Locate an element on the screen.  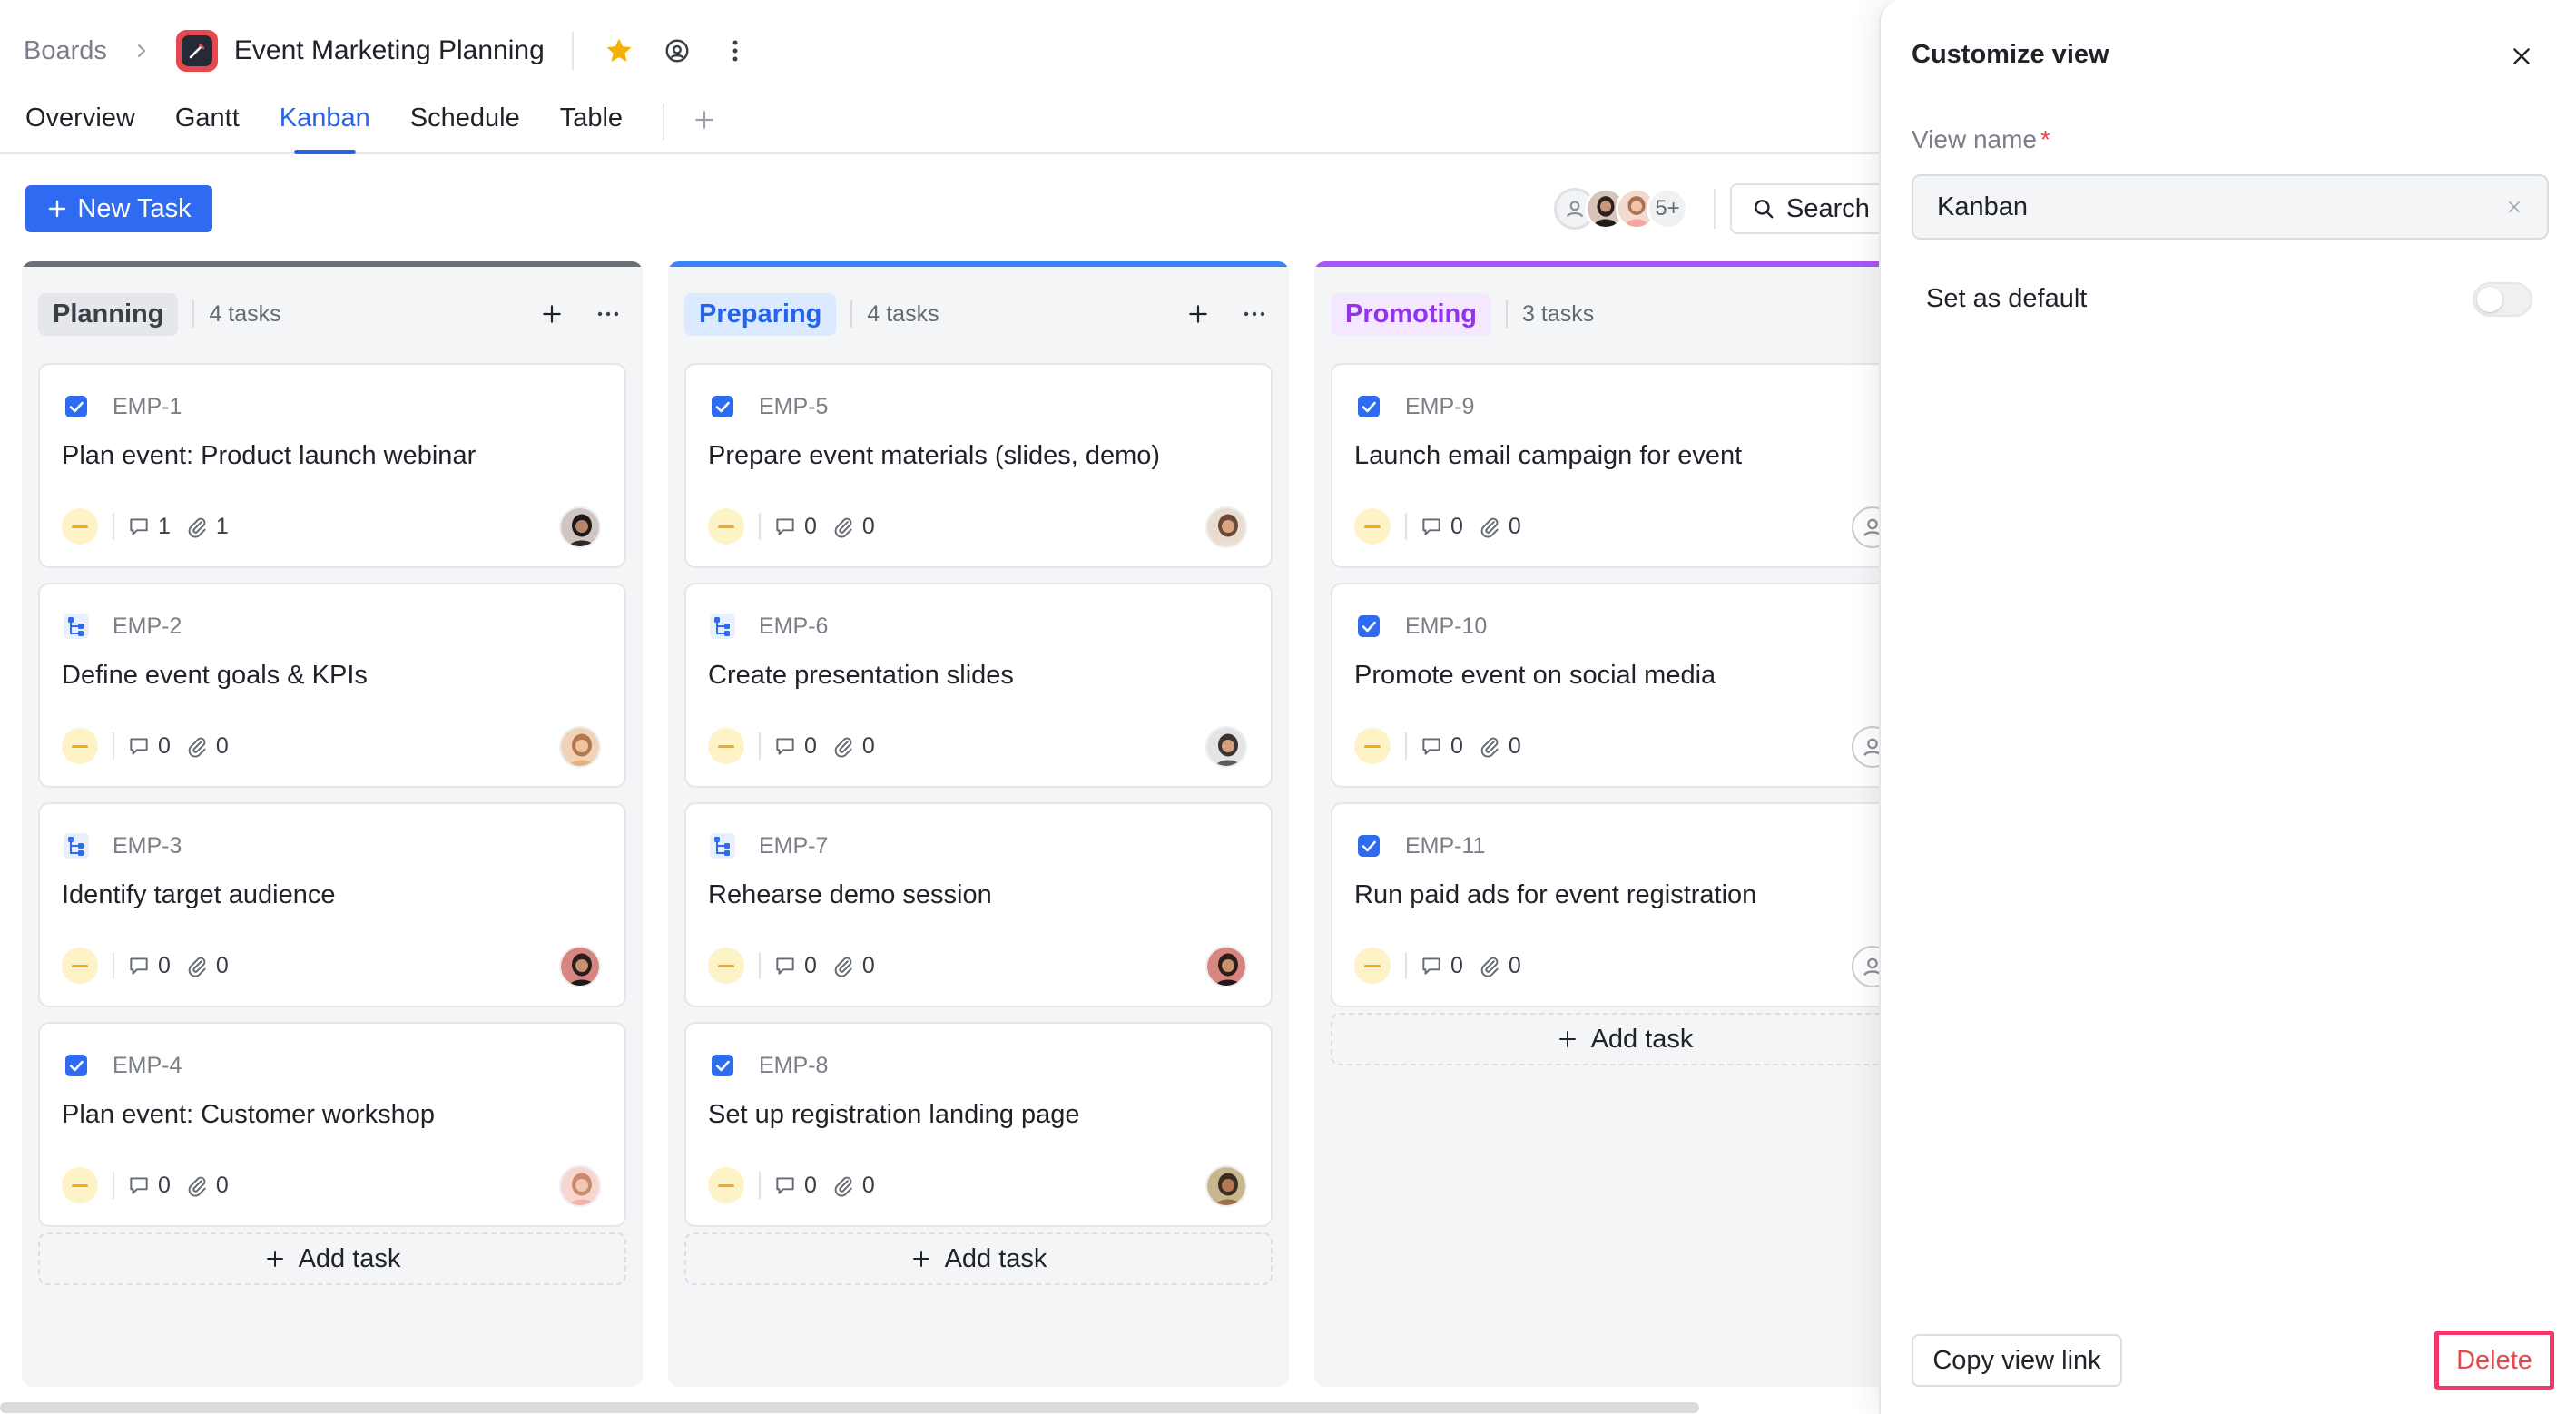
task-card: EMP-6 Create presentation slides 0 0 is located at coordinates (978, 685).